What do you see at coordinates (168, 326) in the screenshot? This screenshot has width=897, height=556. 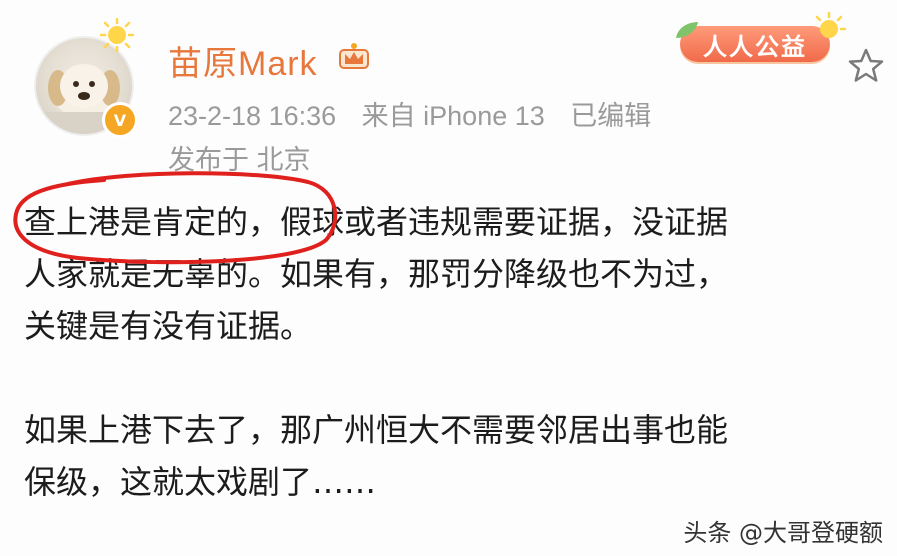 I see `post-line: 关键是有没有证据。` at bounding box center [168, 326].